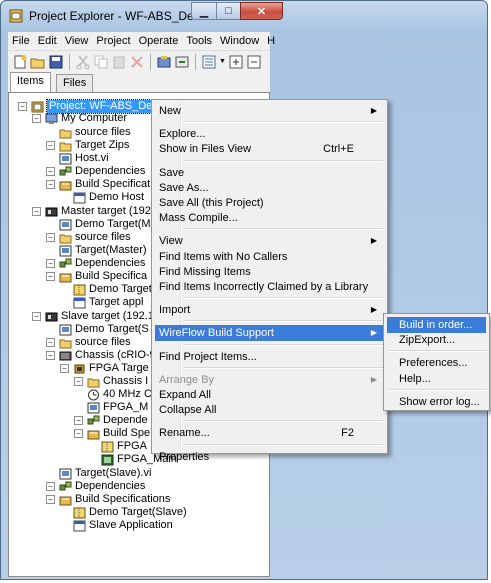 This screenshot has height=583, width=491. What do you see at coordinates (132, 446) in the screenshot?
I see `tree-item: FPGA` at bounding box center [132, 446].